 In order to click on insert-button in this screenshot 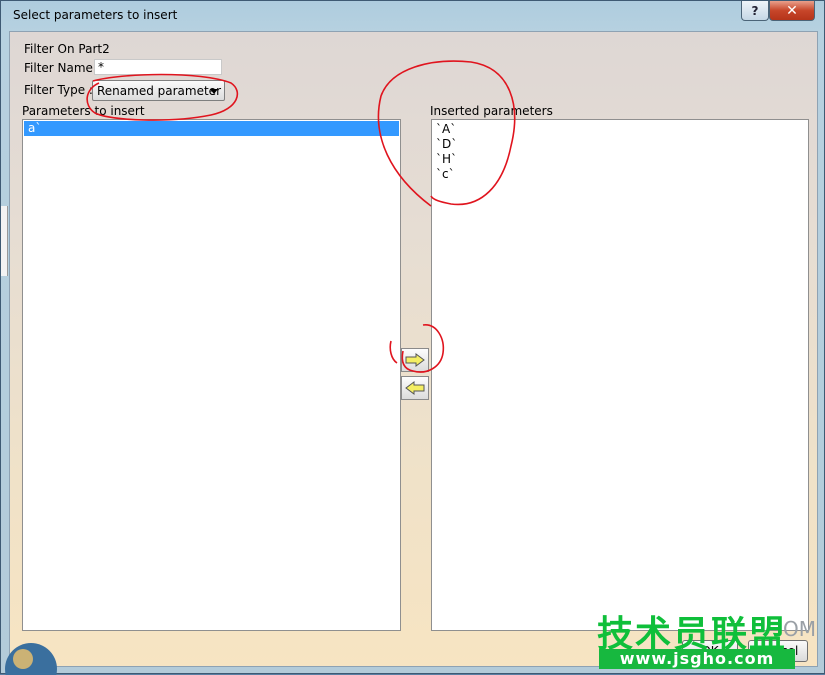, I will do `click(415, 360)`.